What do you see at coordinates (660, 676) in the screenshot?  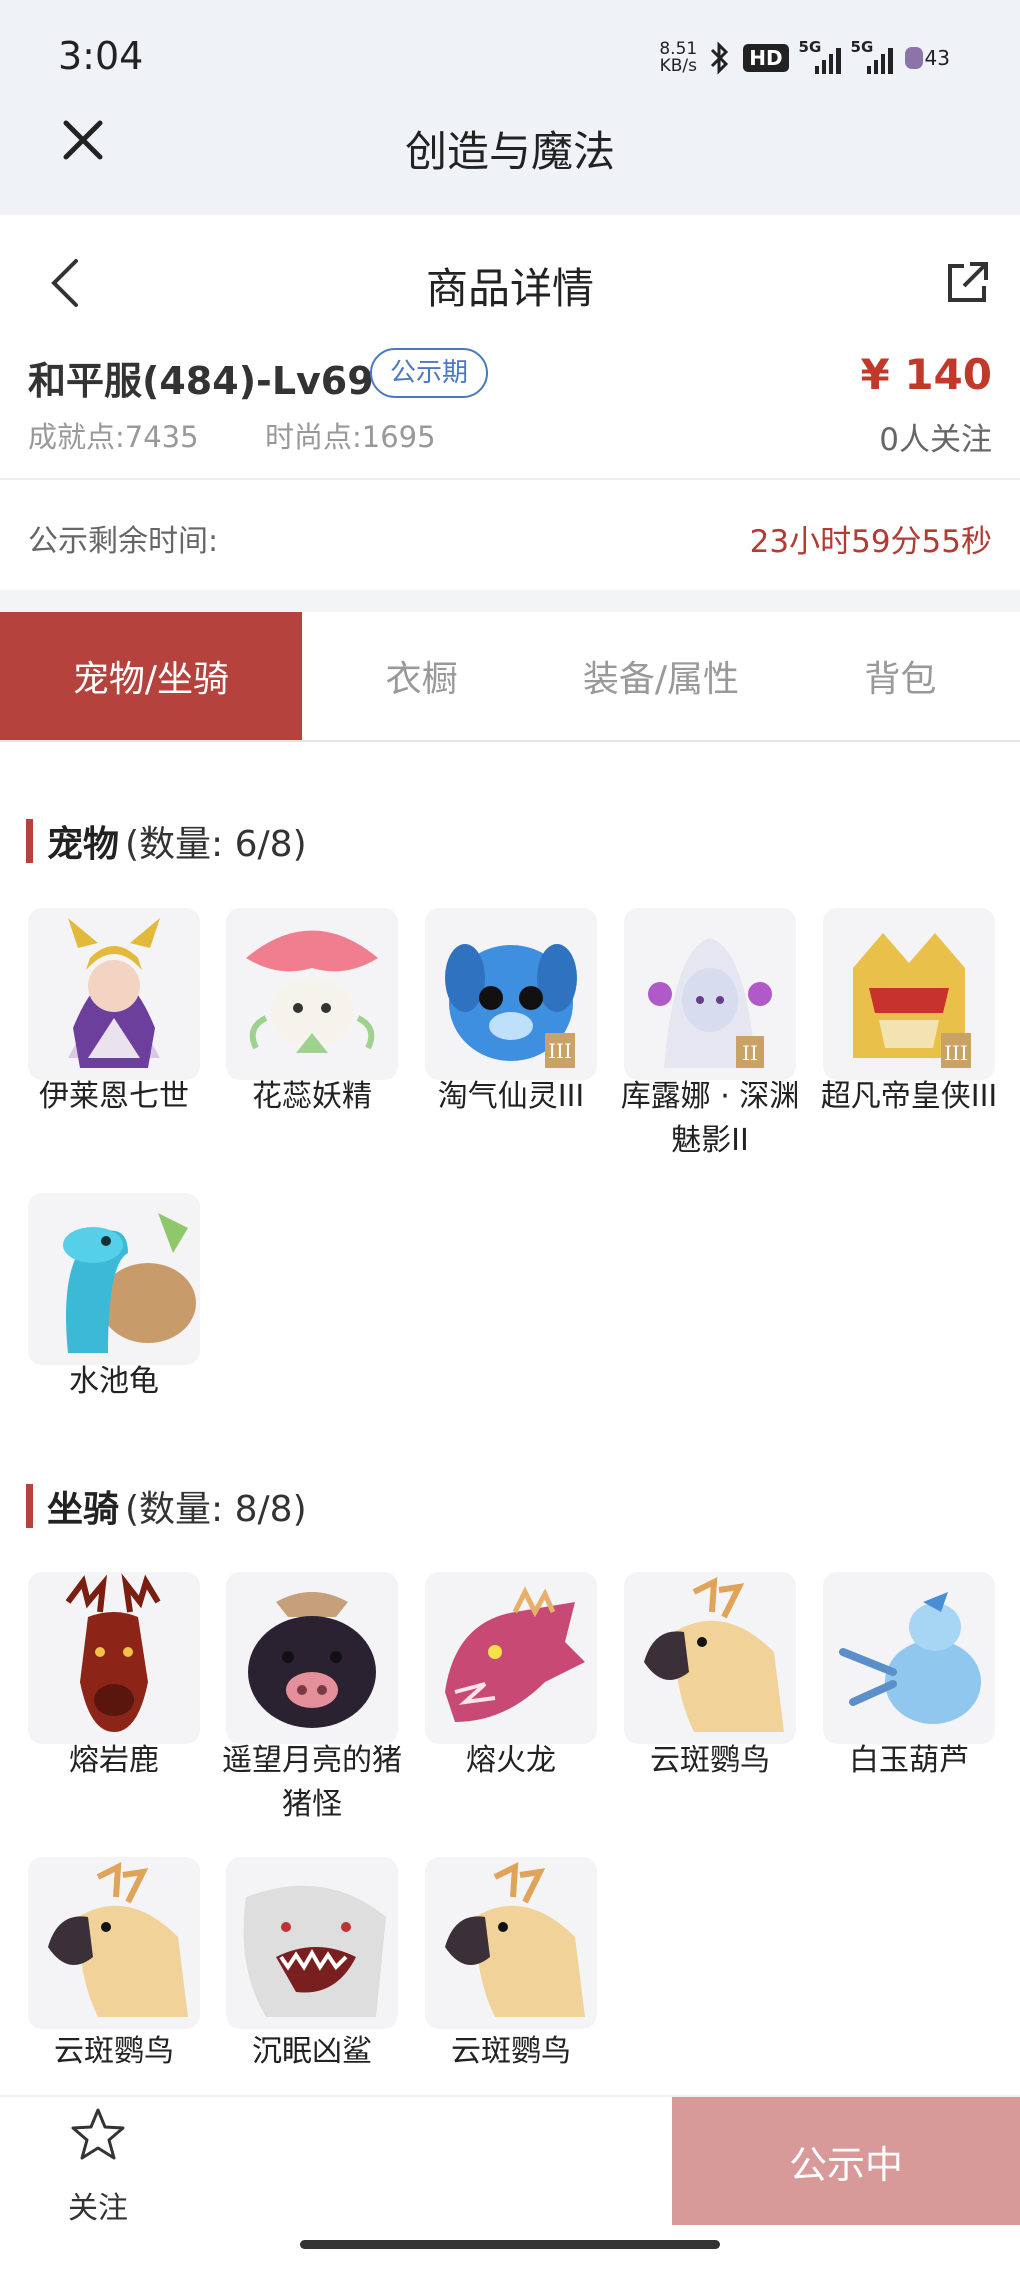 I see `tab-equipment: 装备/属性` at bounding box center [660, 676].